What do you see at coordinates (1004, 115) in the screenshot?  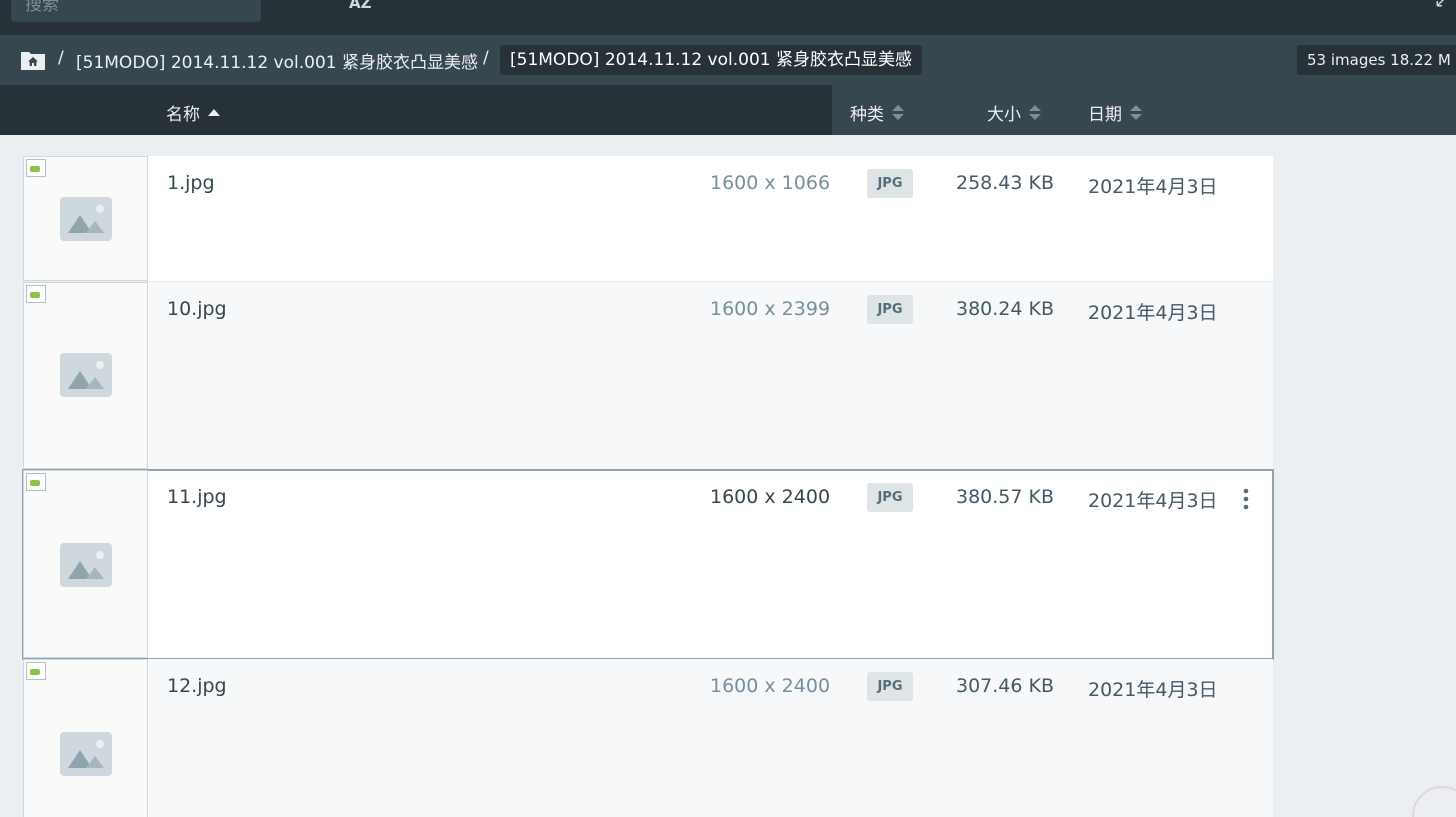 I see `column-size-label: 大小` at bounding box center [1004, 115].